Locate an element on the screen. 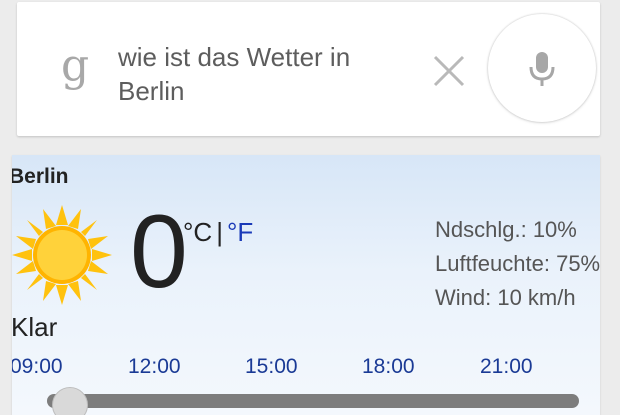  wind-text: Wind: 10 km/h is located at coordinates (505, 297).